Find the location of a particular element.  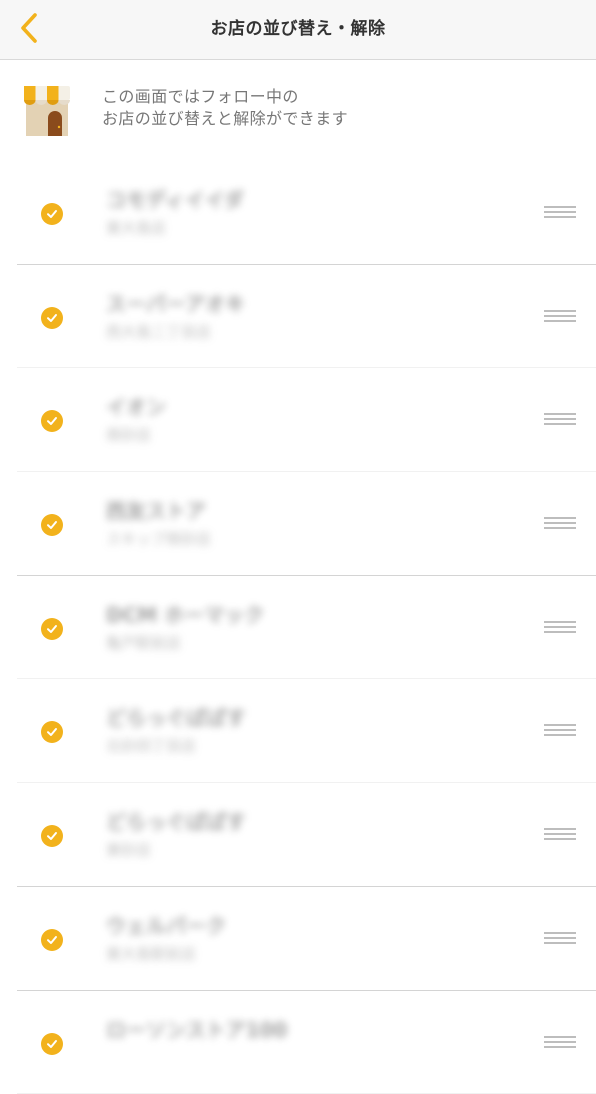

shop-info: DCM ホーマック亀戸駅前店 is located at coordinates (185, 628).